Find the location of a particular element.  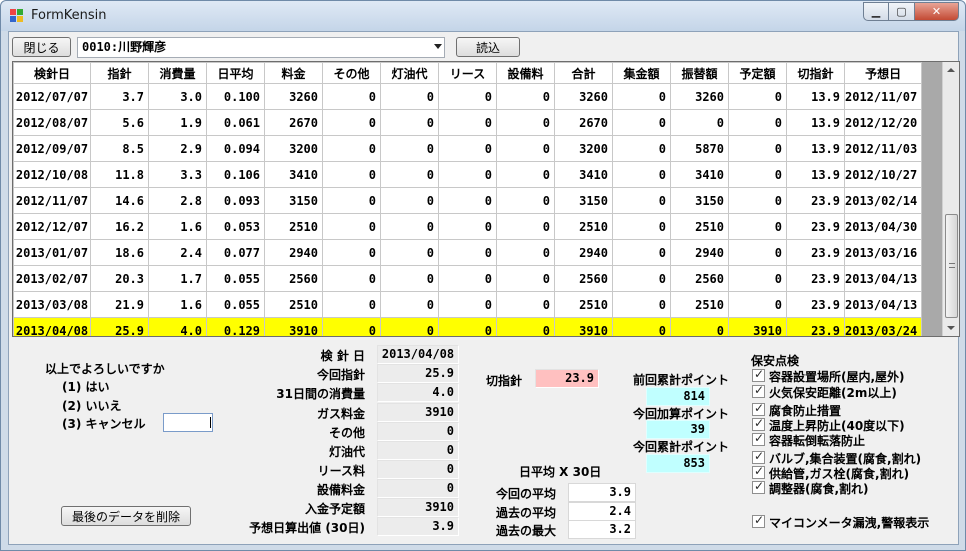

table-cell: 2013/04/13 is located at coordinates (883, 278).